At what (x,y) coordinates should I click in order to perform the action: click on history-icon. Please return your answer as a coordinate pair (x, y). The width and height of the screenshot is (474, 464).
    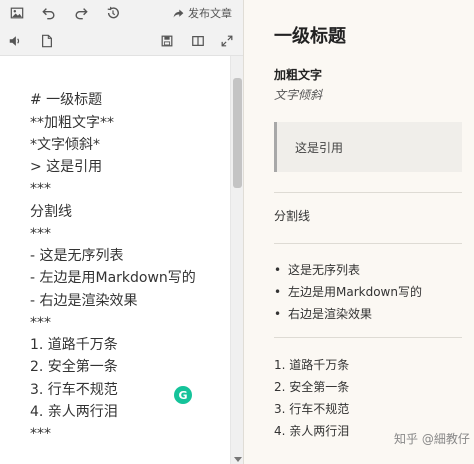
    Looking at the image, I should click on (113, 13).